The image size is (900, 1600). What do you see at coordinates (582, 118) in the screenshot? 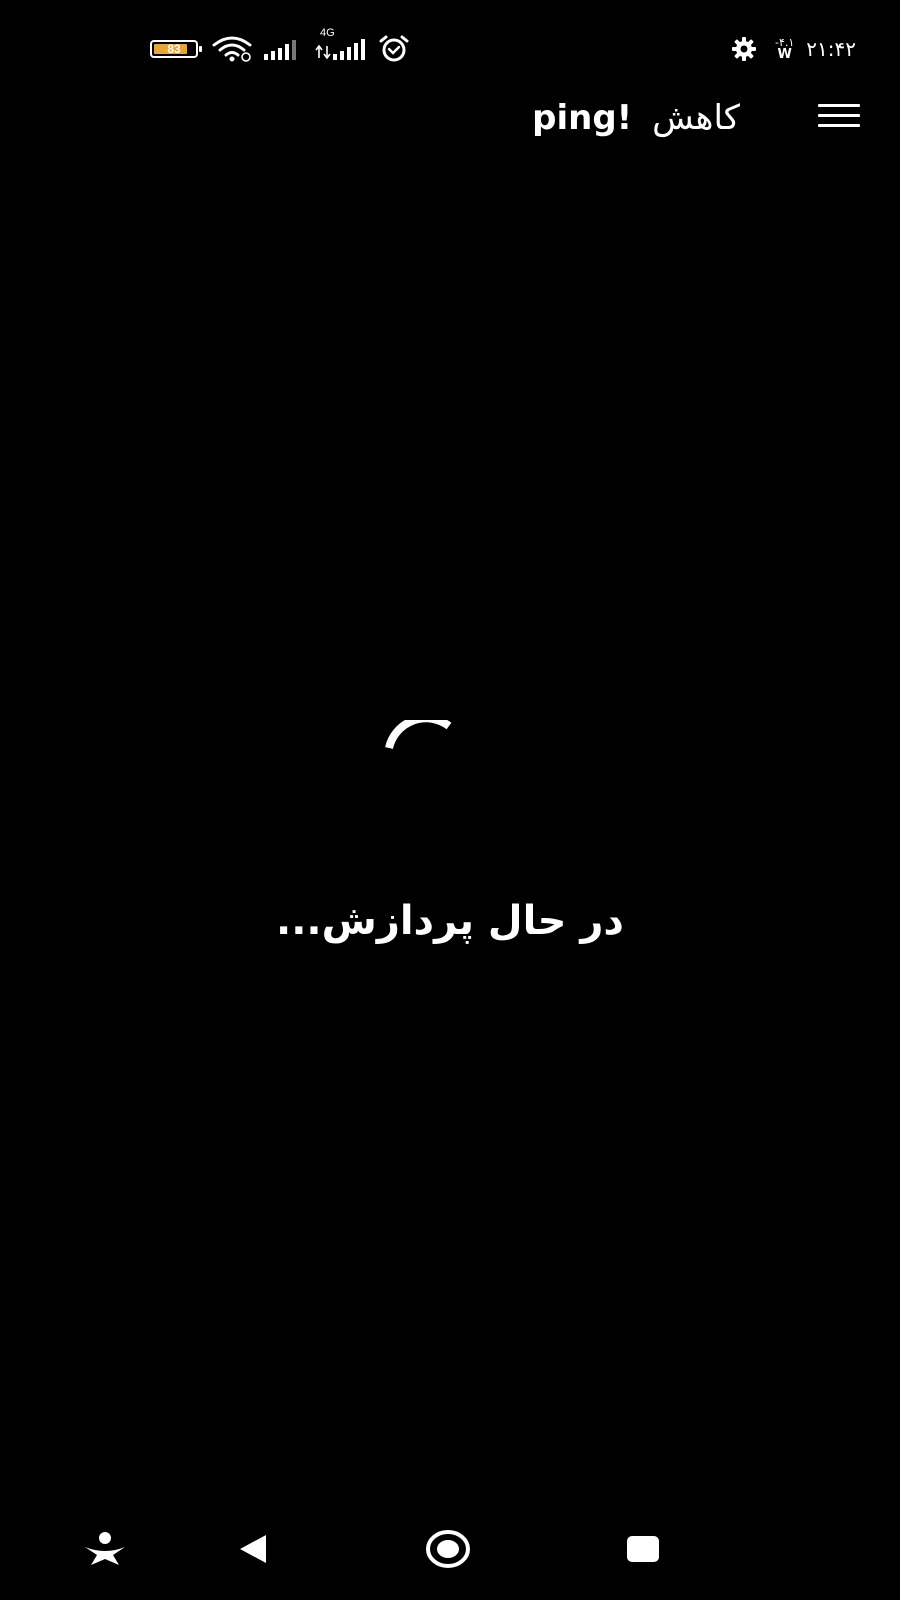
I see `app-title-latin: ping!` at bounding box center [582, 118].